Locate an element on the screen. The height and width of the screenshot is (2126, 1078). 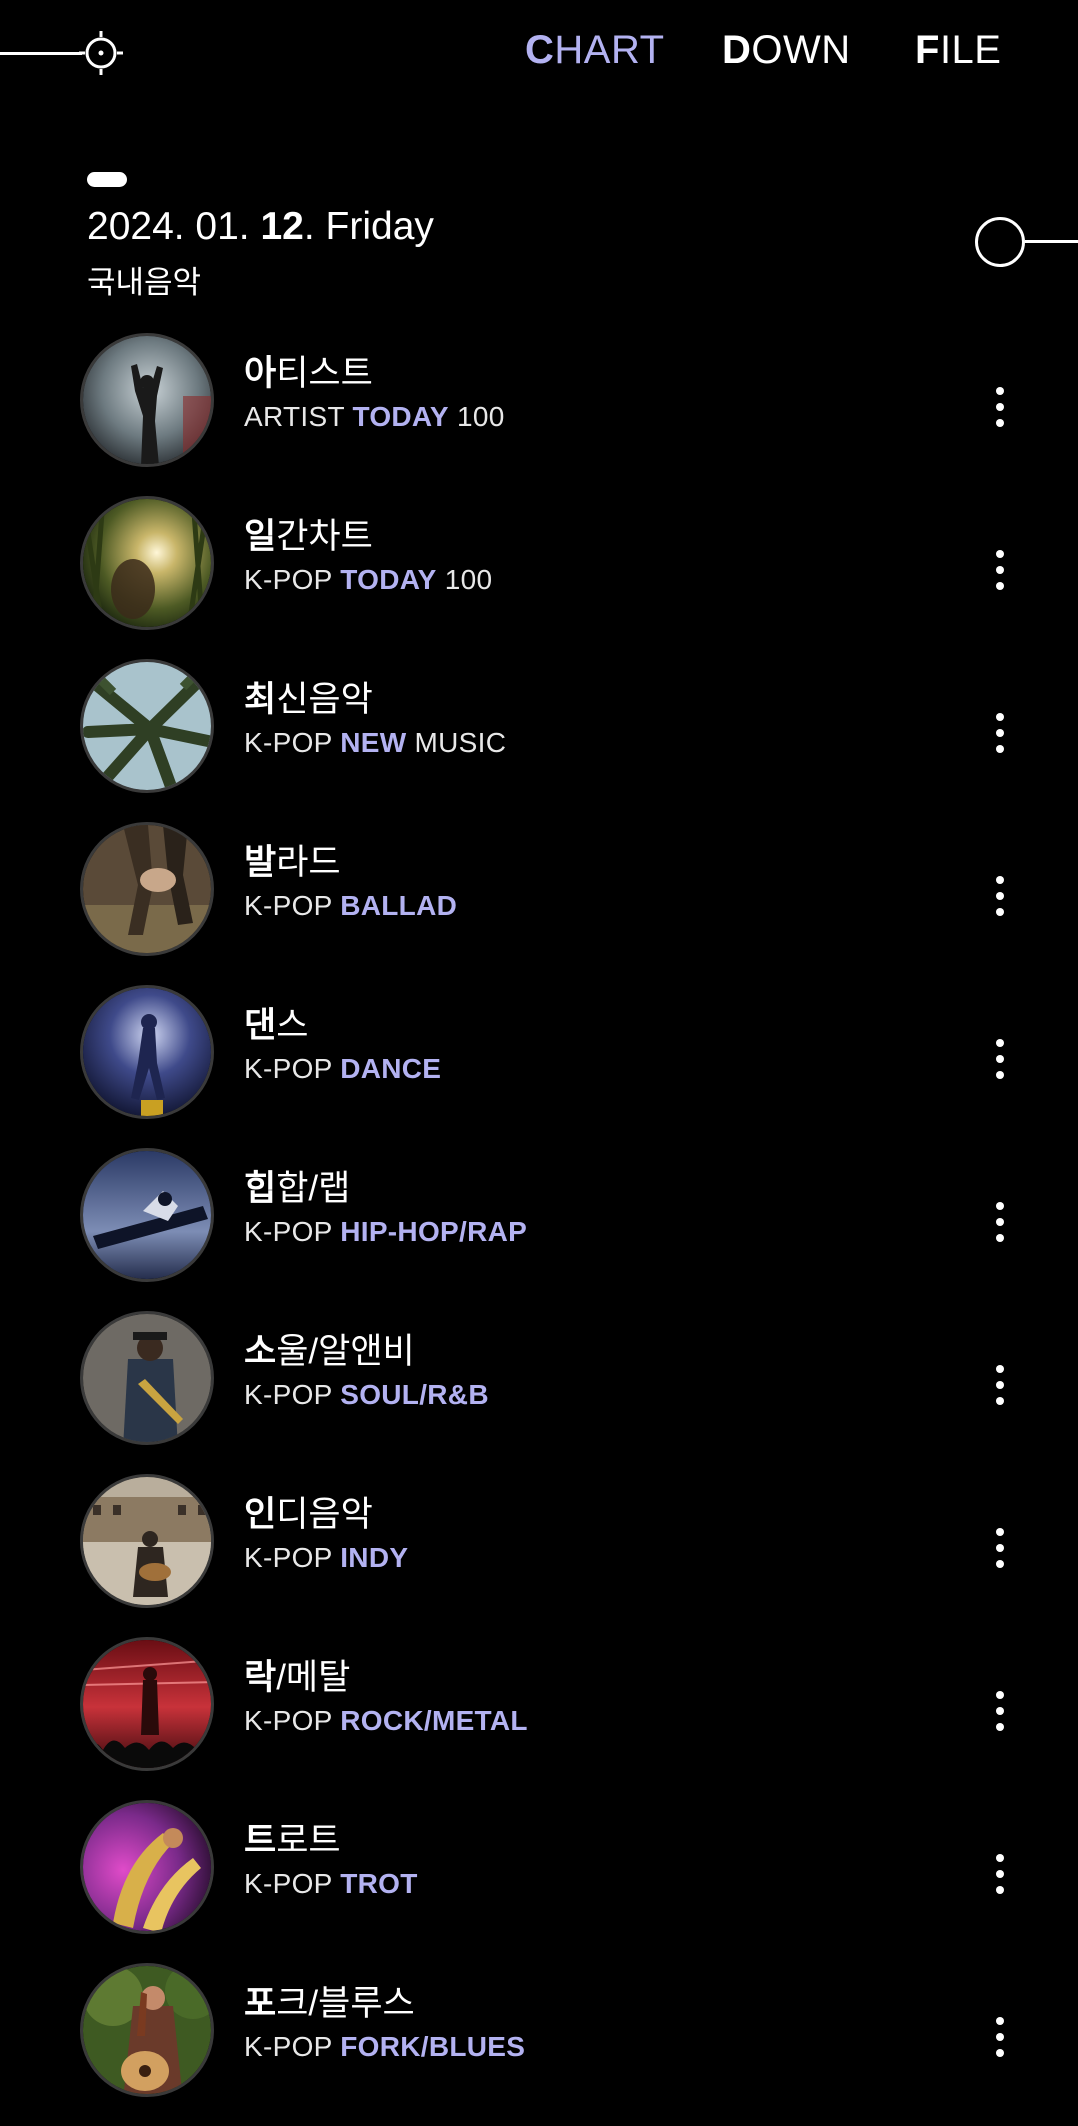
tab-file: FILE is located at coordinates (958, 50).